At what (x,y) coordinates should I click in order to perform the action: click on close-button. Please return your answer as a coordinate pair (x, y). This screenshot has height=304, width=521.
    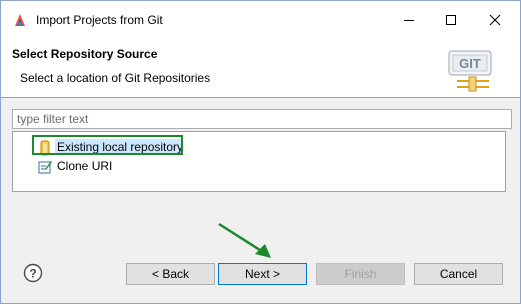
    Looking at the image, I should click on (495, 20).